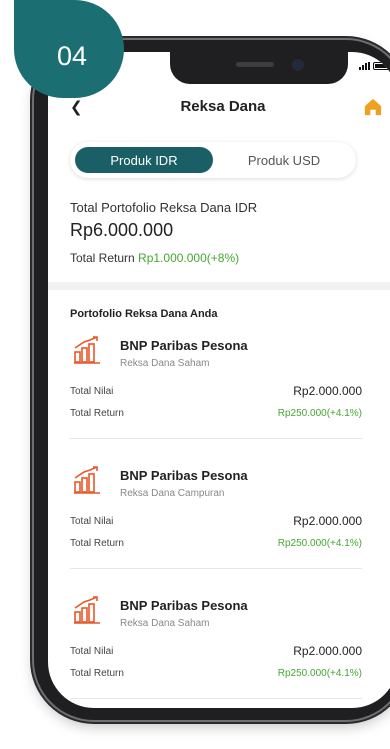 This screenshot has width=390, height=749. I want to click on status-bar, so click(374, 66).